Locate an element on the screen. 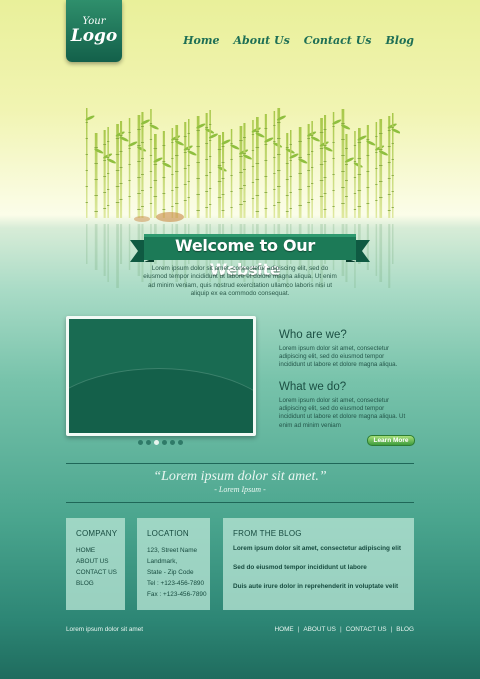 This screenshot has width=480, height=679. slider-dots is located at coordinates (160, 442).